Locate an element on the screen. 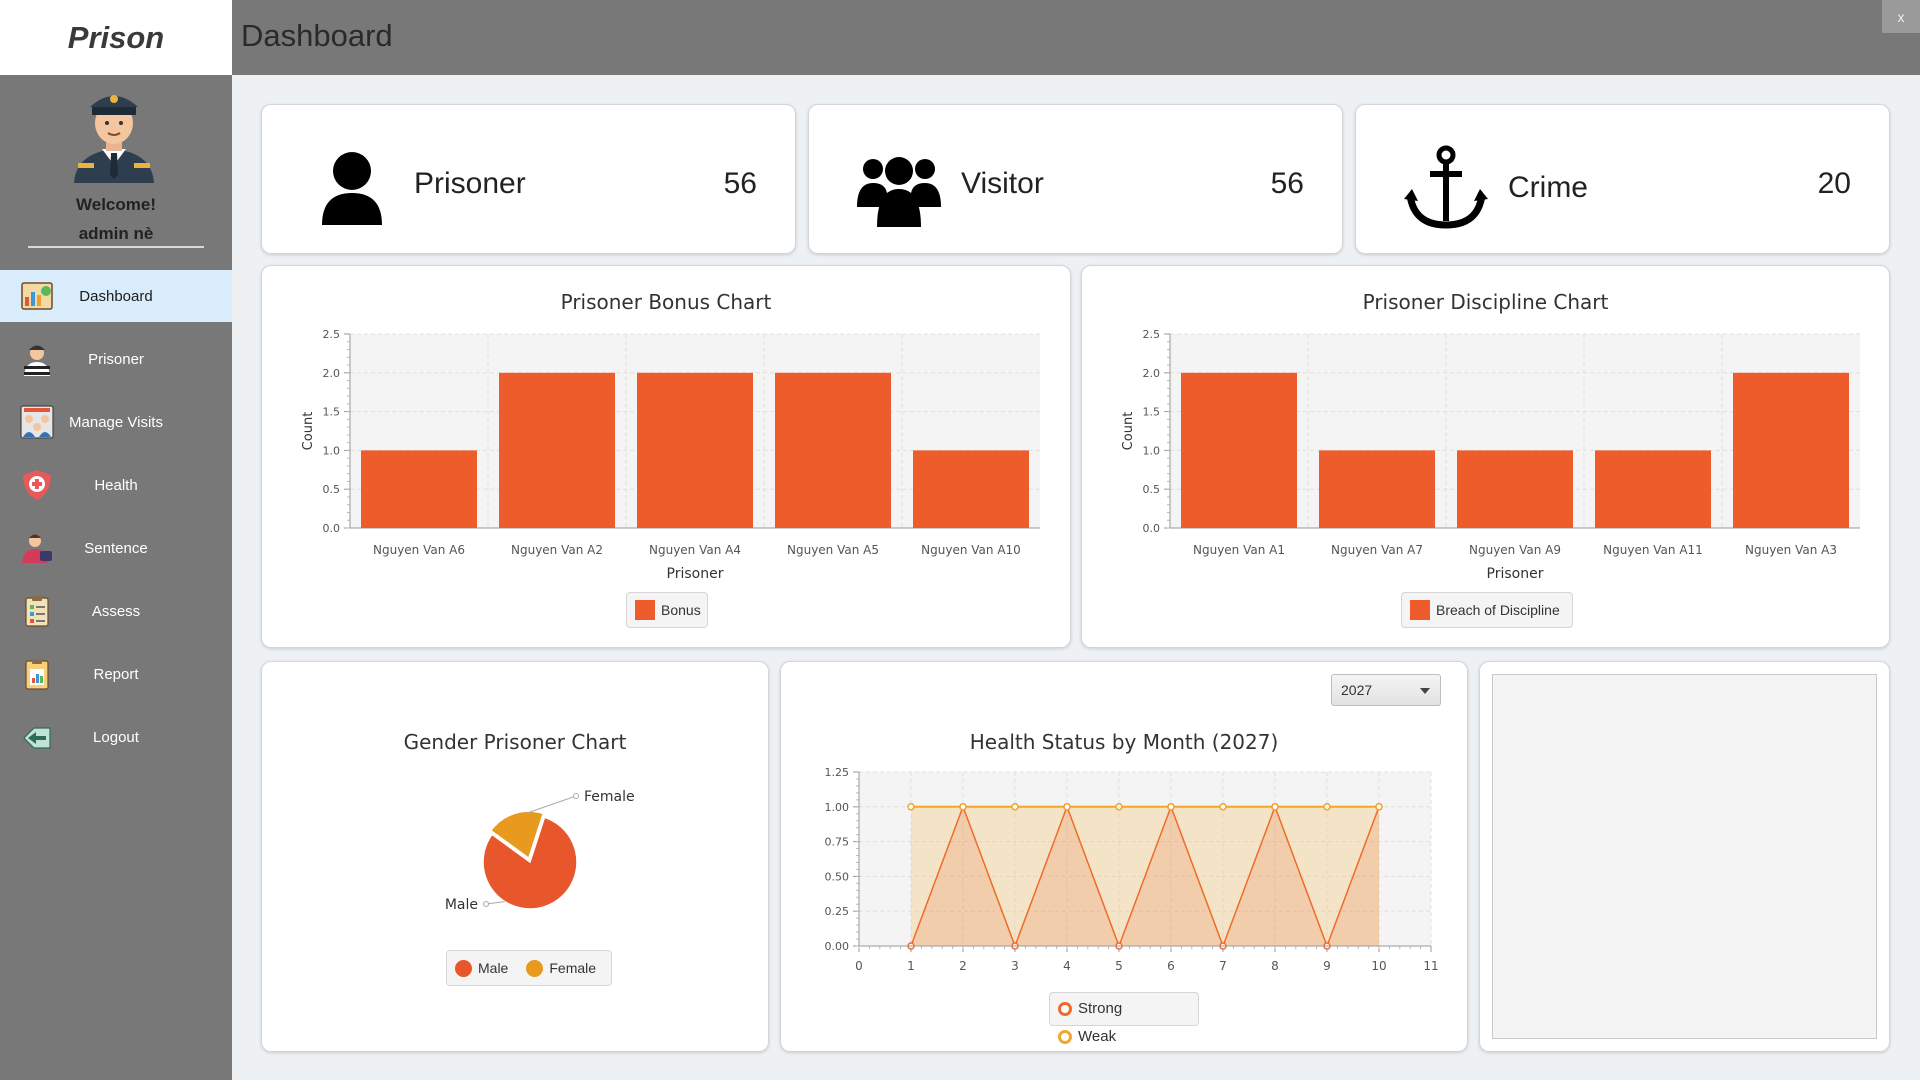  x-tick-label: Nguyen Van A1 is located at coordinates (1239, 550).